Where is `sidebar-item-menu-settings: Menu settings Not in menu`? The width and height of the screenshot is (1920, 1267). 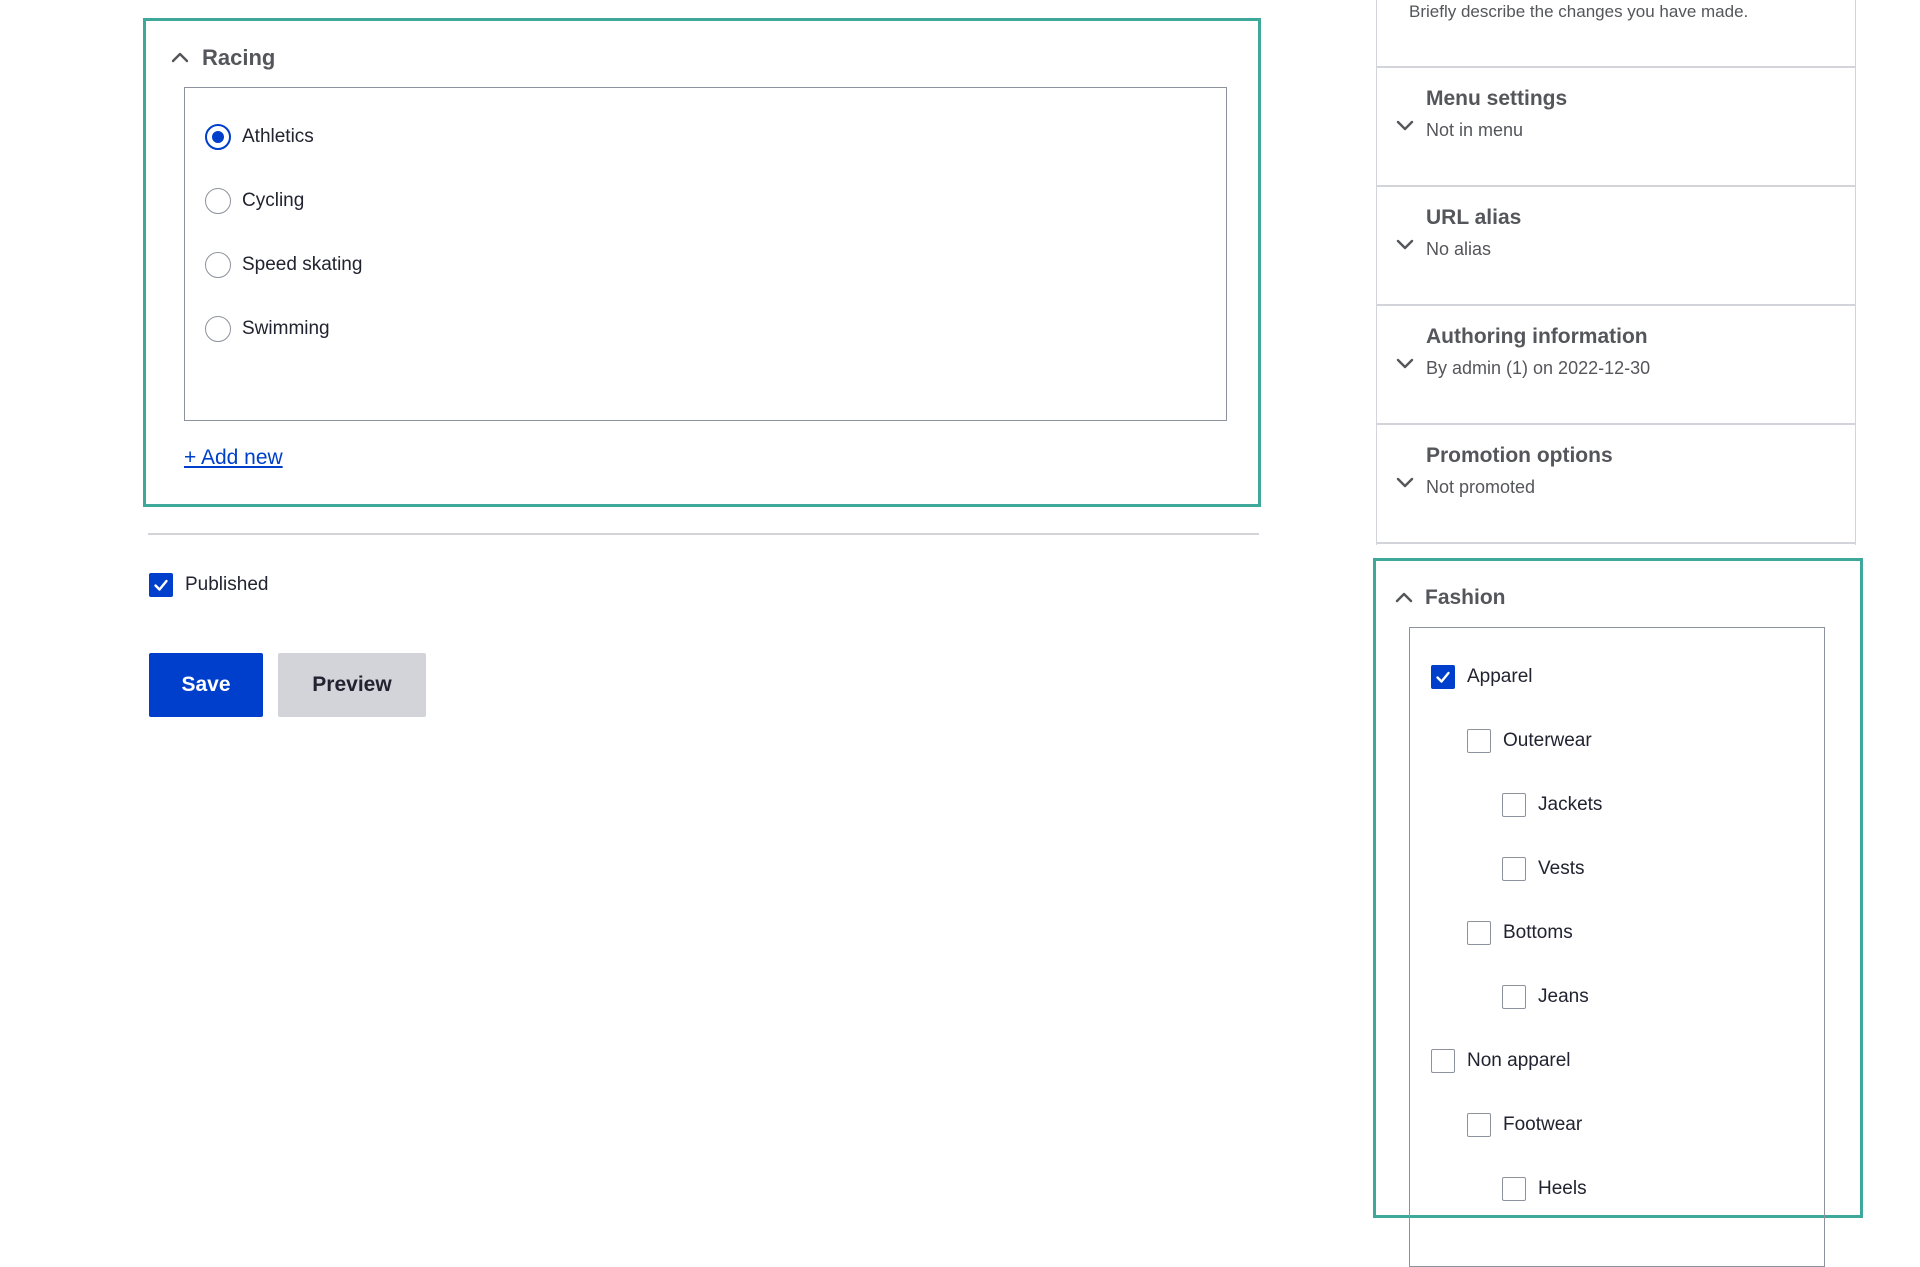
sidebar-item-menu-settings: Menu settings Not in menu is located at coordinates (1616, 126).